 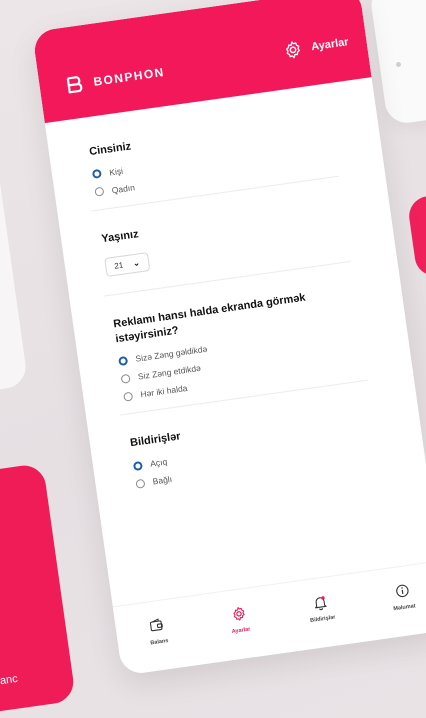 I want to click on wallet-icon, so click(x=157, y=625).